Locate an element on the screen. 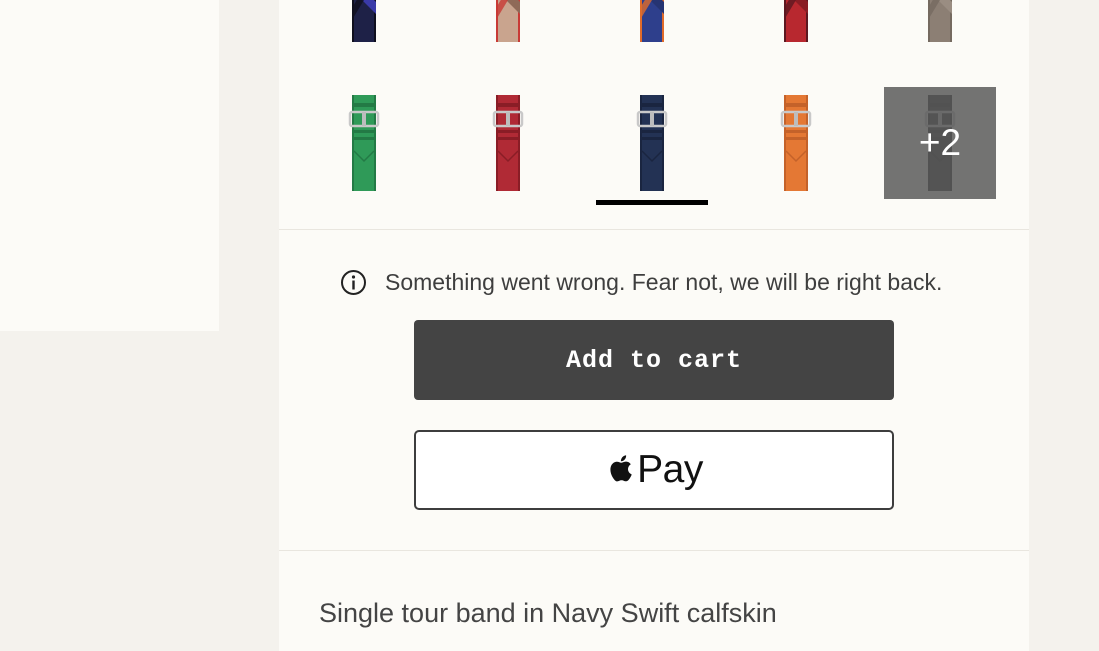 The image size is (1099, 651). rouge-band-image is located at coordinates (508, 143).